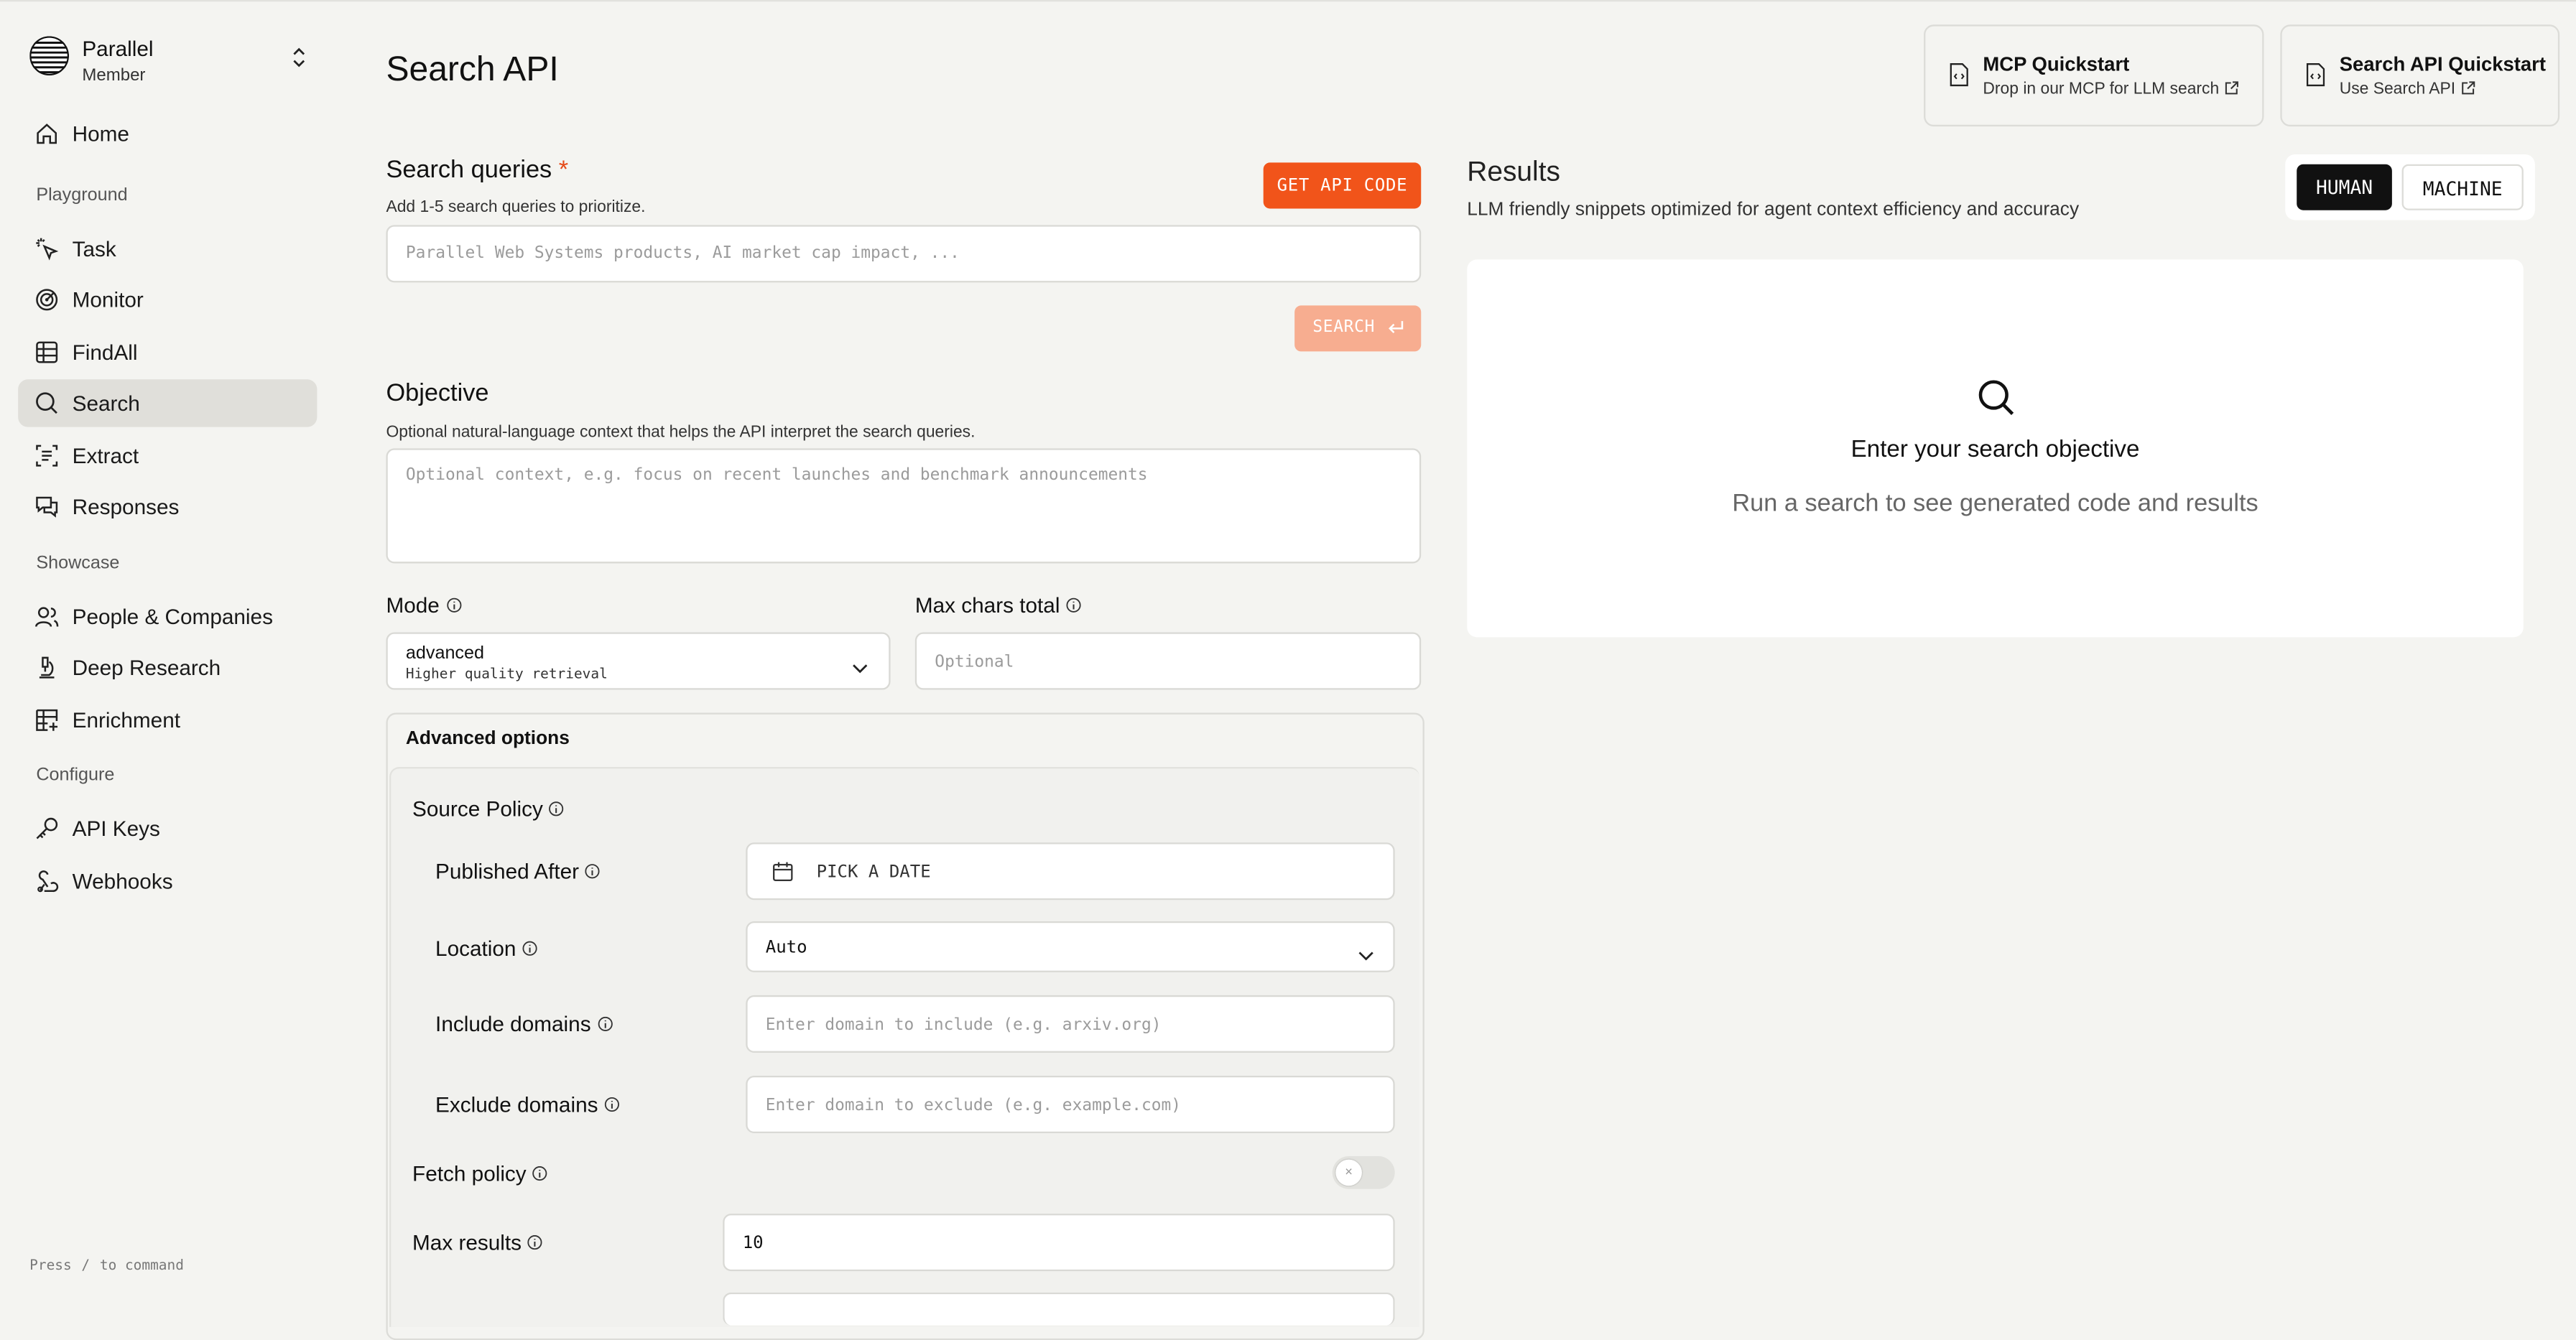  What do you see at coordinates (1395, 328) in the screenshot?
I see `enter-key-icon` at bounding box center [1395, 328].